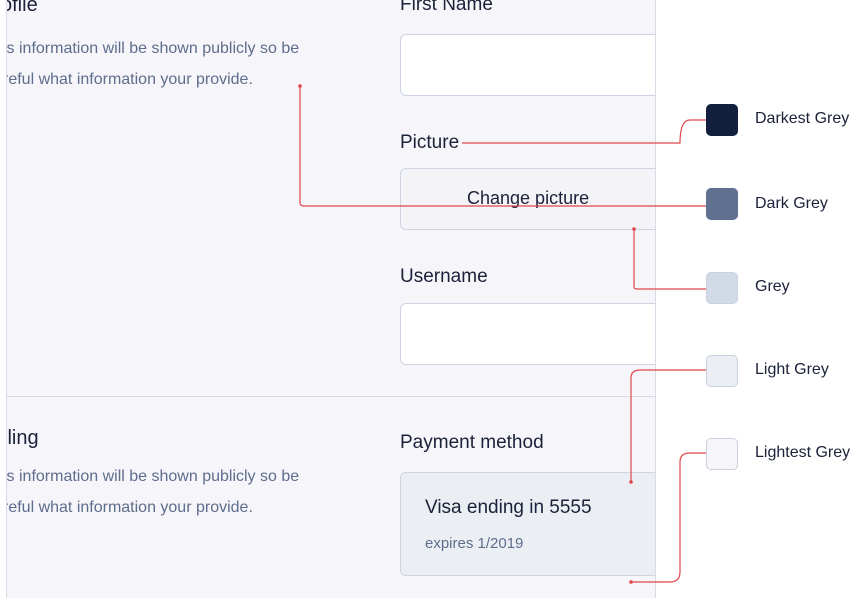  What do you see at coordinates (792, 369) in the screenshot?
I see `swatch-label-light-grey: Light Grey` at bounding box center [792, 369].